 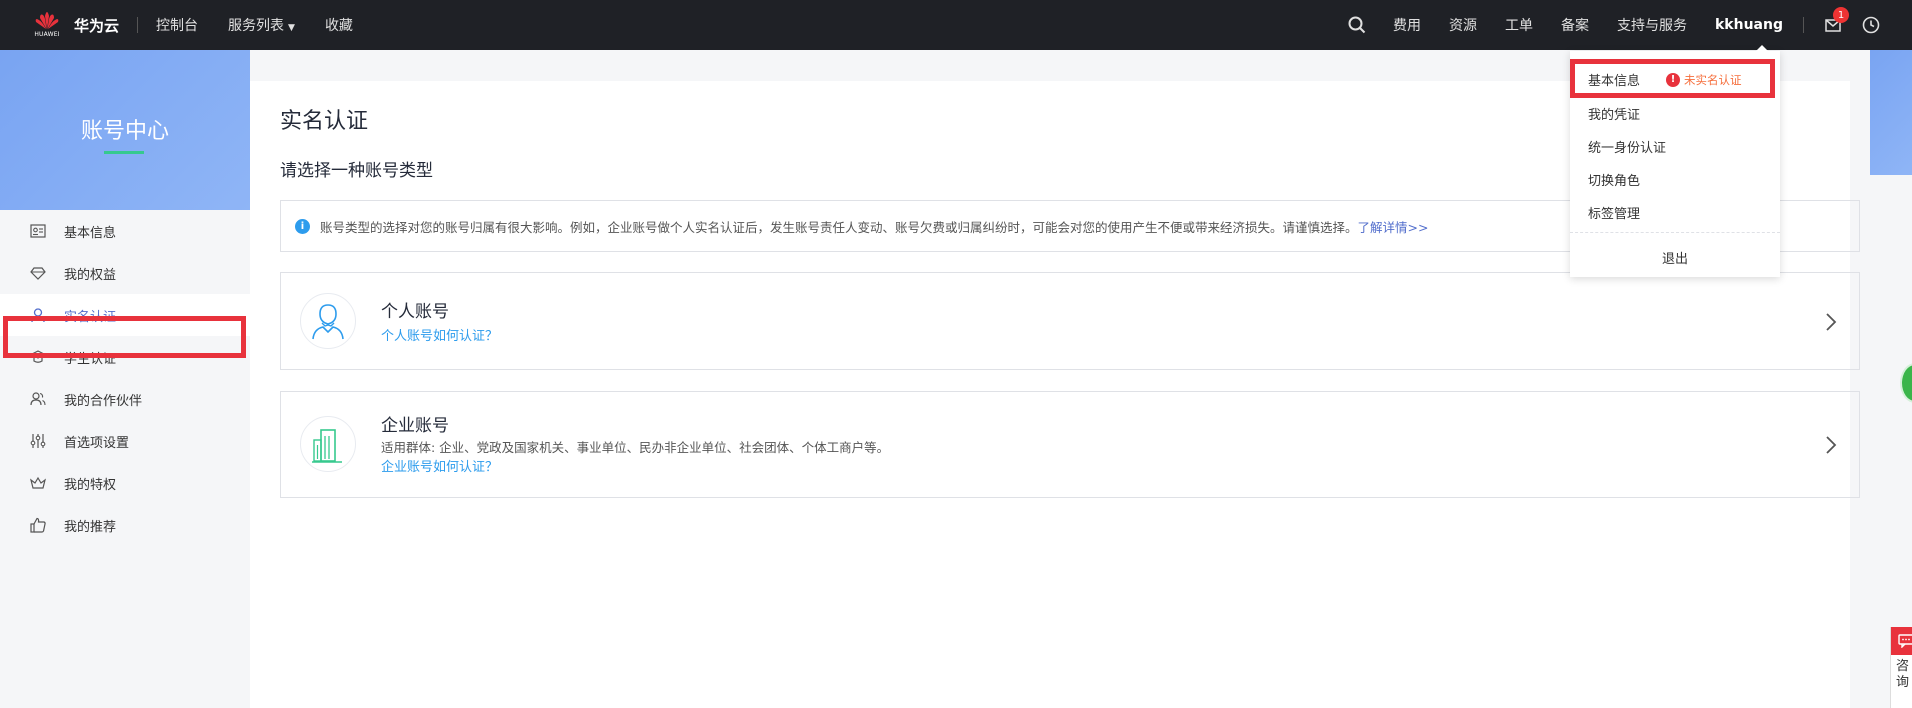 What do you see at coordinates (90, 359) in the screenshot?
I see `sidebar-item-label: 学生认证` at bounding box center [90, 359].